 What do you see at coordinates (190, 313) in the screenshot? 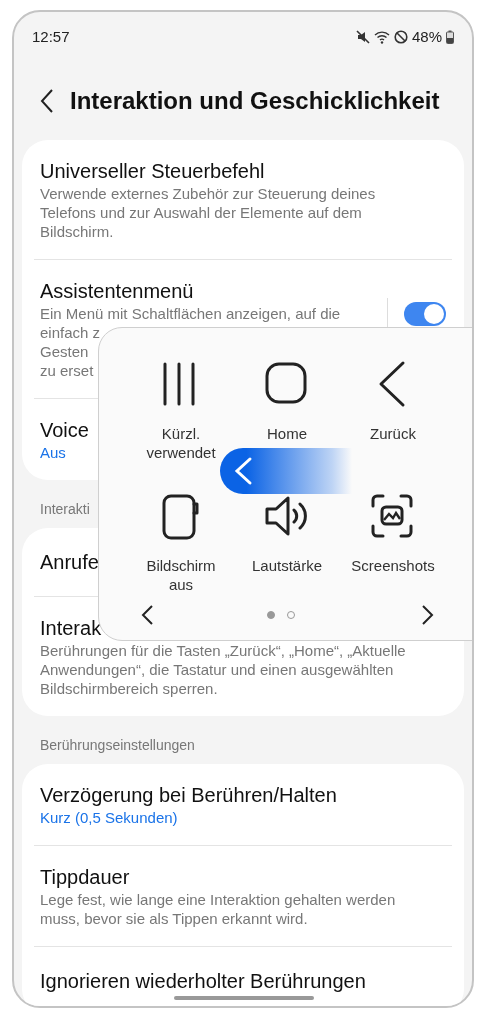
I see `setting-description: Ein Menü mit Schaltflächen anzeigen, auf die` at bounding box center [190, 313].